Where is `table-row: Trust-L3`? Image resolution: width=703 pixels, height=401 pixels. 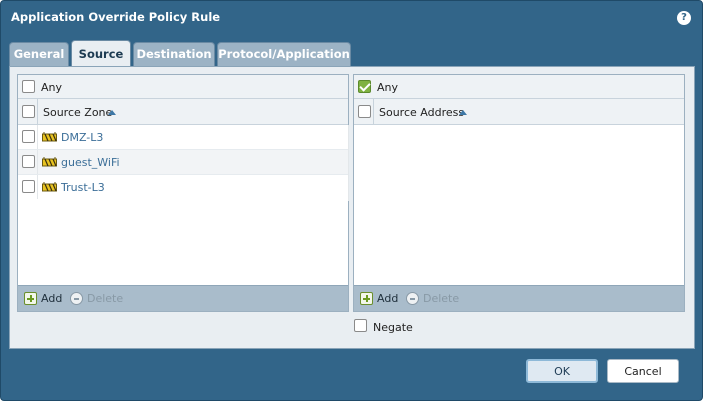
table-row: Trust-L3 is located at coordinates (183, 187).